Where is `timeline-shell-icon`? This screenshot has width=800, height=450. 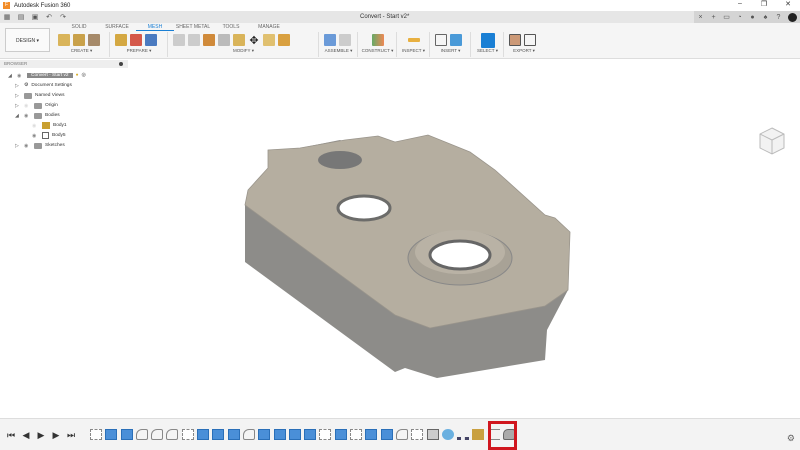 timeline-shell-icon is located at coordinates (432, 434).